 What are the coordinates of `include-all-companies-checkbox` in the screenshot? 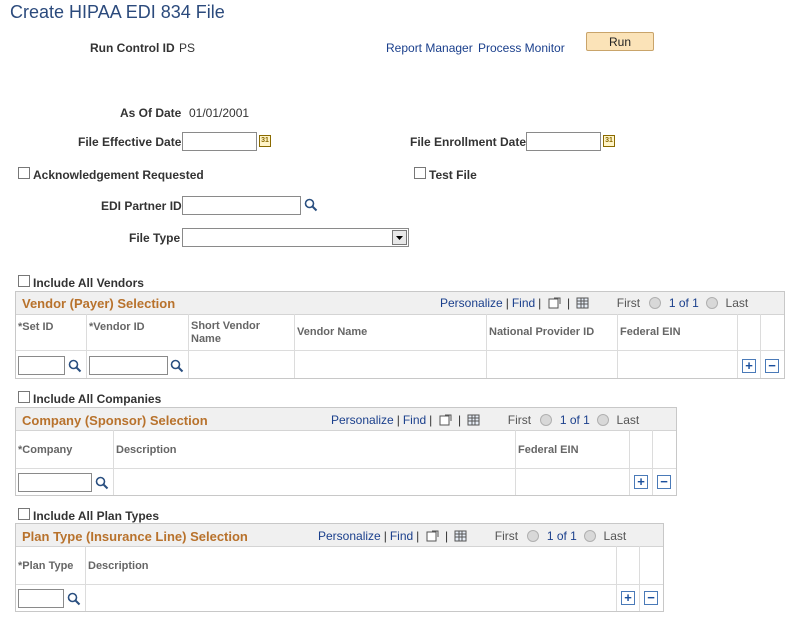 It's located at (24, 397).